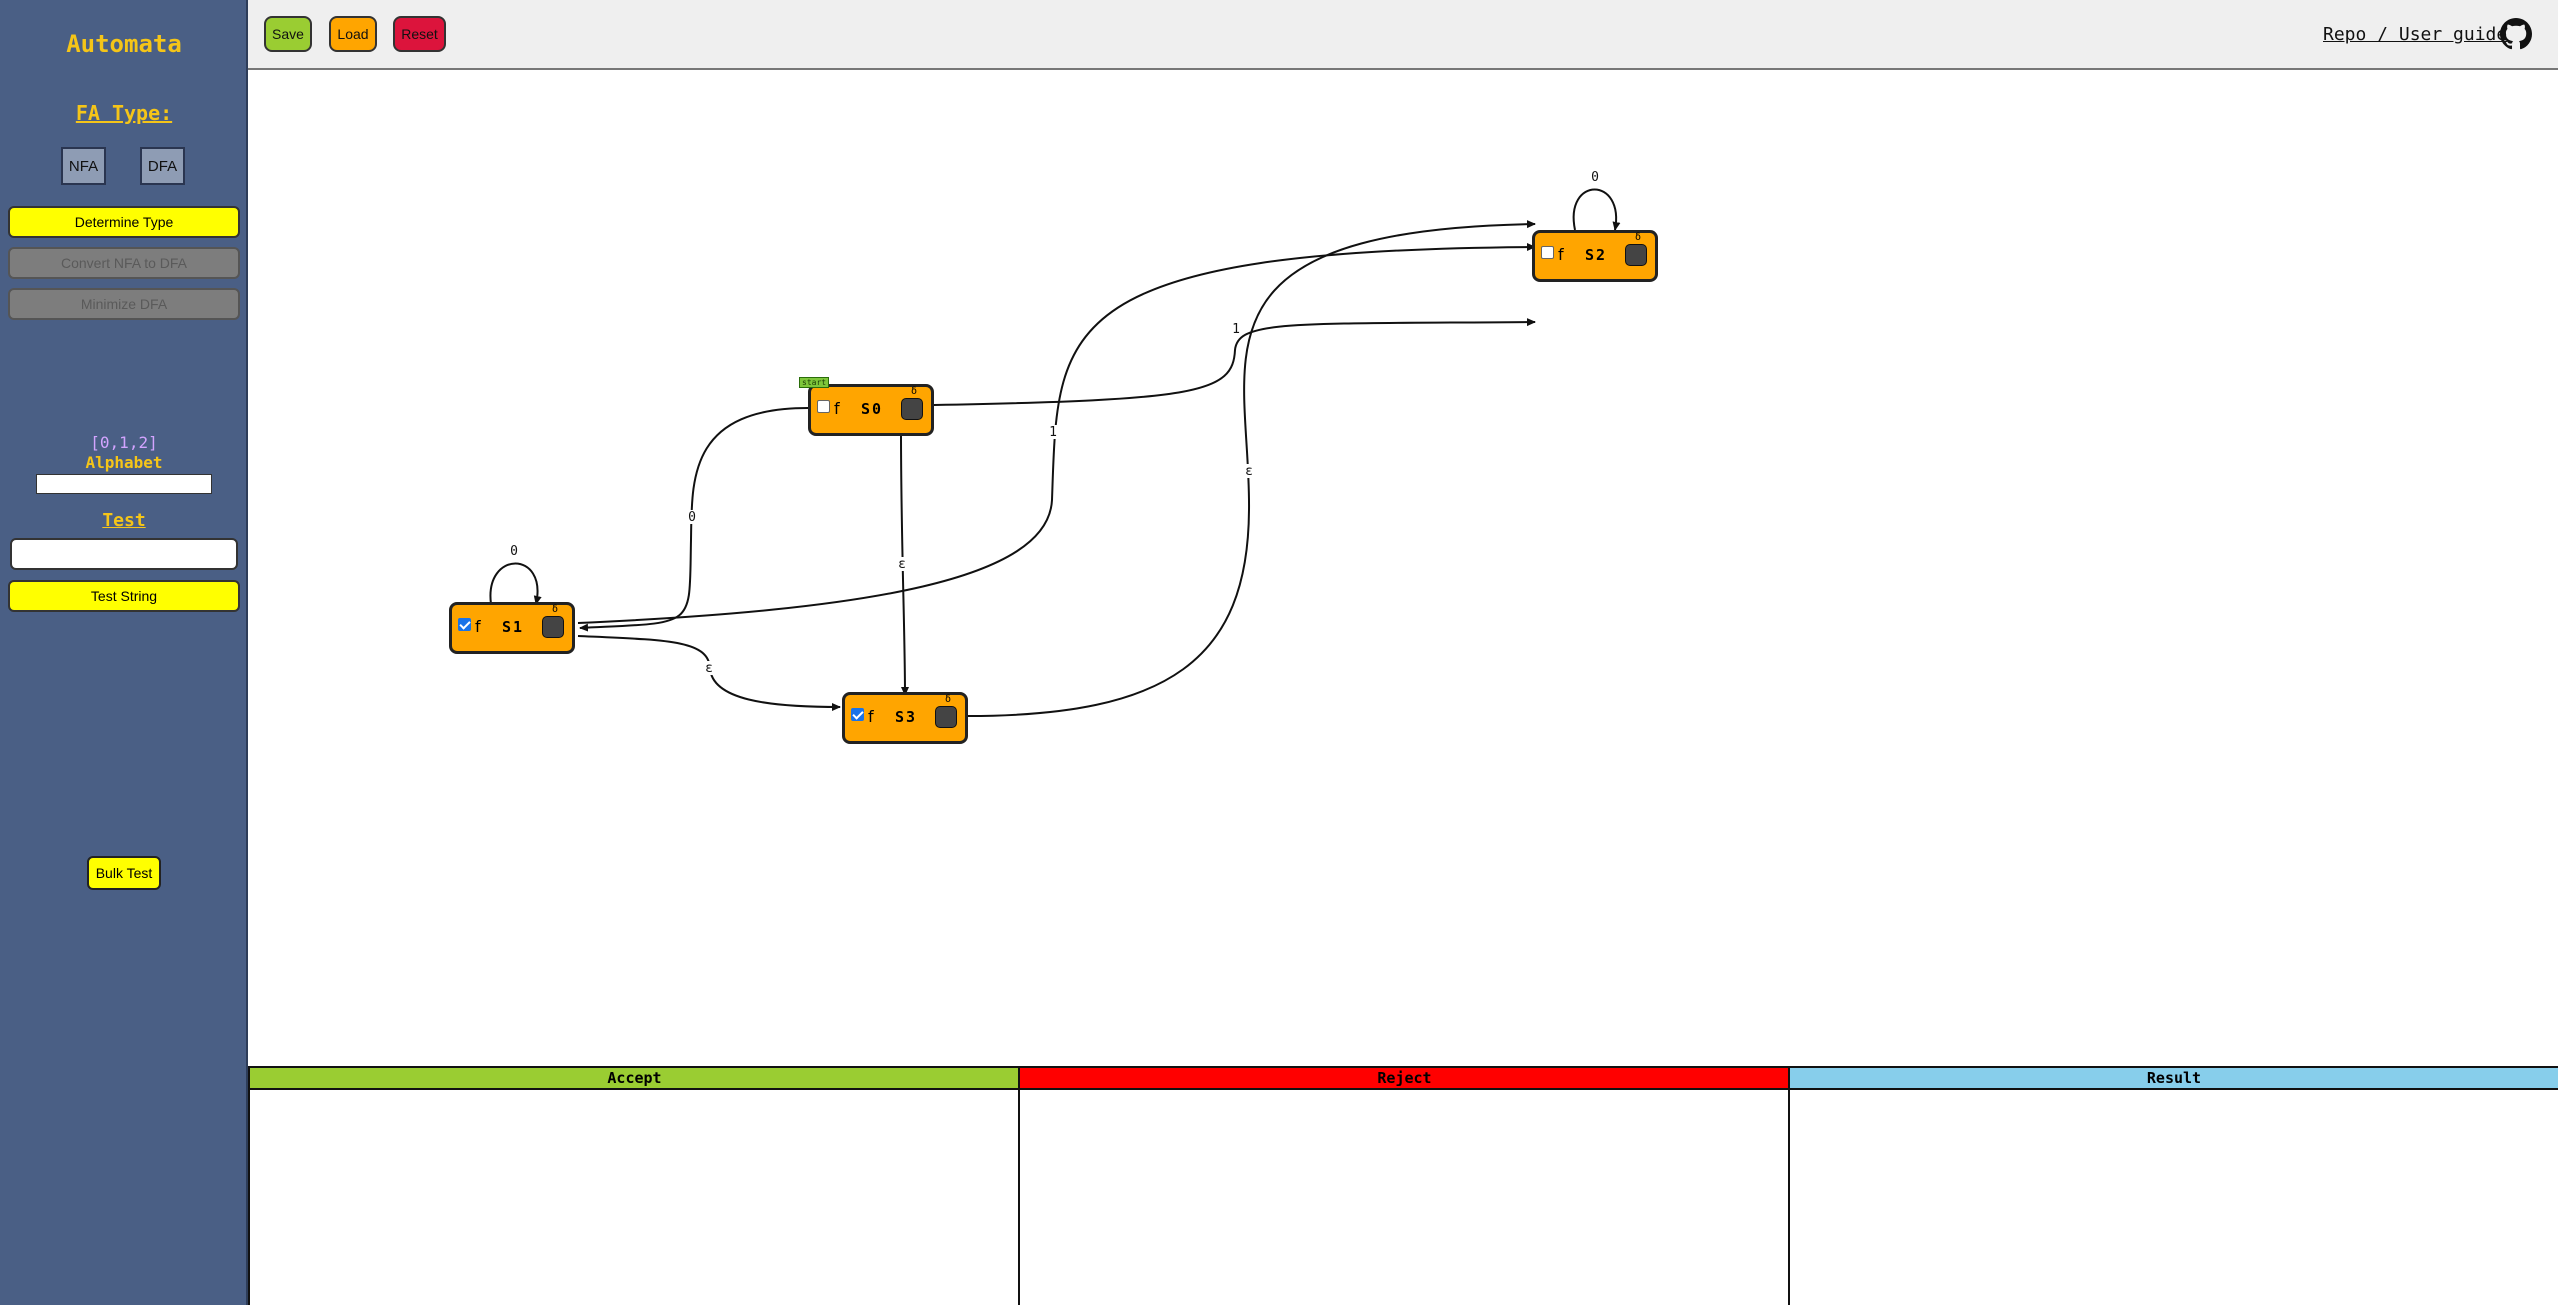  What do you see at coordinates (1404, 1078) in the screenshot?
I see `reject-header: Reject` at bounding box center [1404, 1078].